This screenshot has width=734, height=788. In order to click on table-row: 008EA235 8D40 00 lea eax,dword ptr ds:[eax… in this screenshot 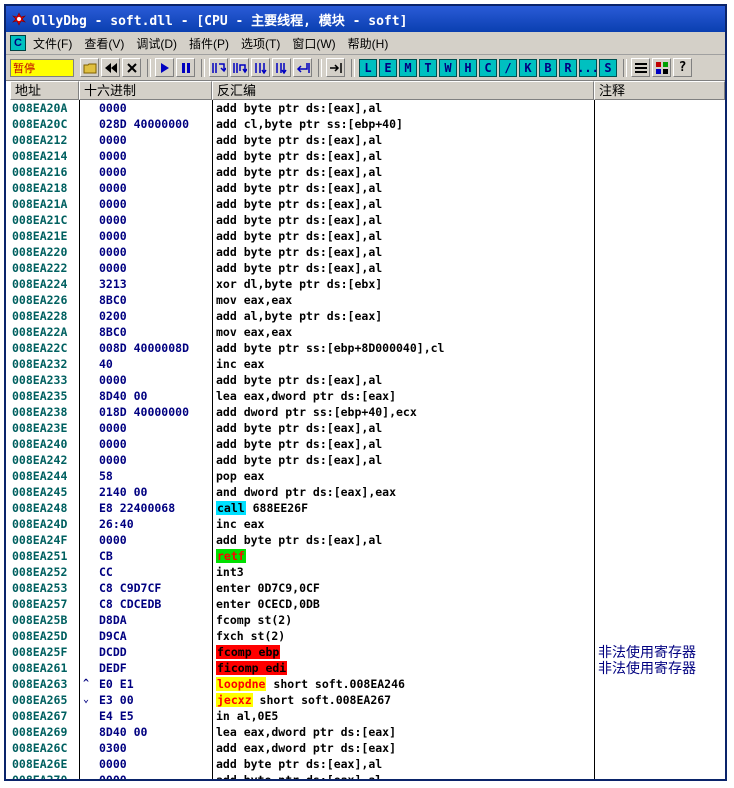, I will do `click(367, 396)`.